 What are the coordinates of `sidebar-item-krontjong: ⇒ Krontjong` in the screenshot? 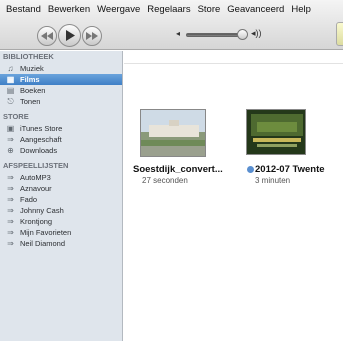 It's located at (61, 221).